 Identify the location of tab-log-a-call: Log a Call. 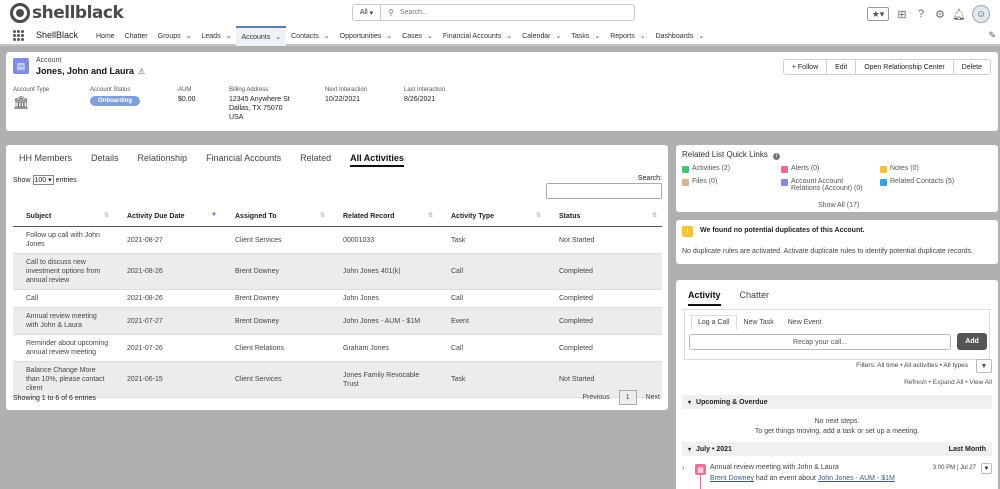
(714, 322).